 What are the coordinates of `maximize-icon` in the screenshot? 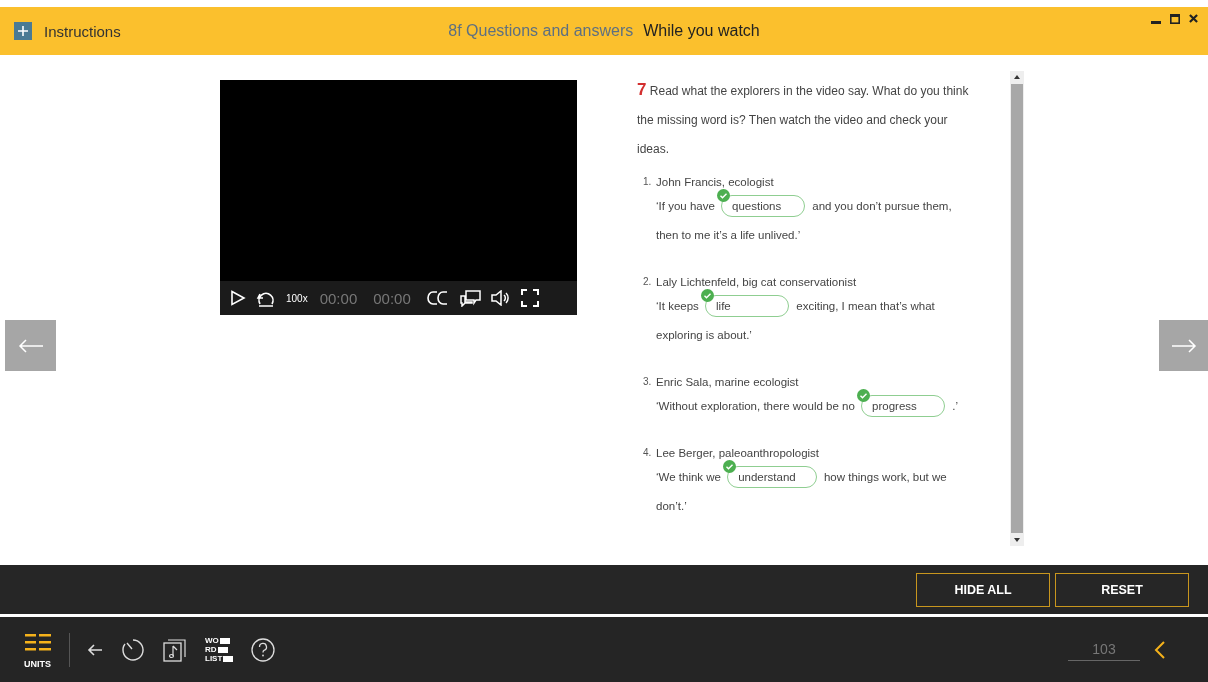 It's located at (1175, 19).